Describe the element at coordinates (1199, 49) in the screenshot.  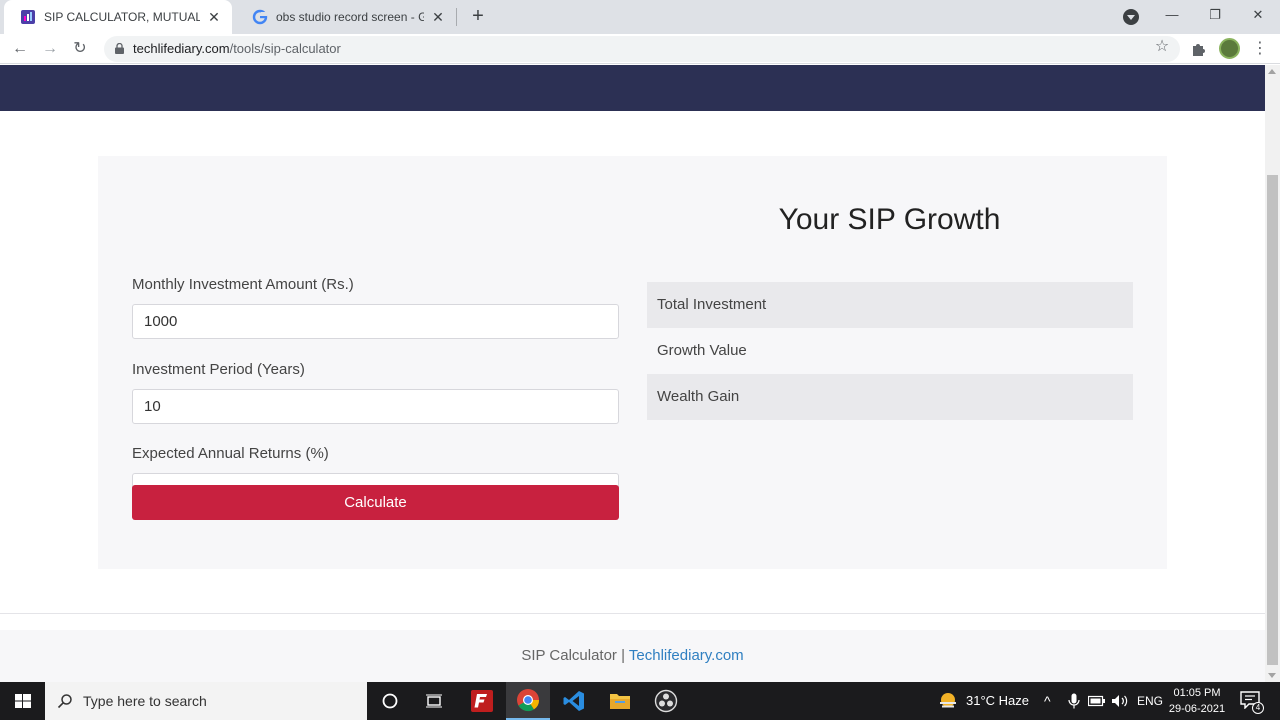
I see `extensions-puzzle-icon` at that location.